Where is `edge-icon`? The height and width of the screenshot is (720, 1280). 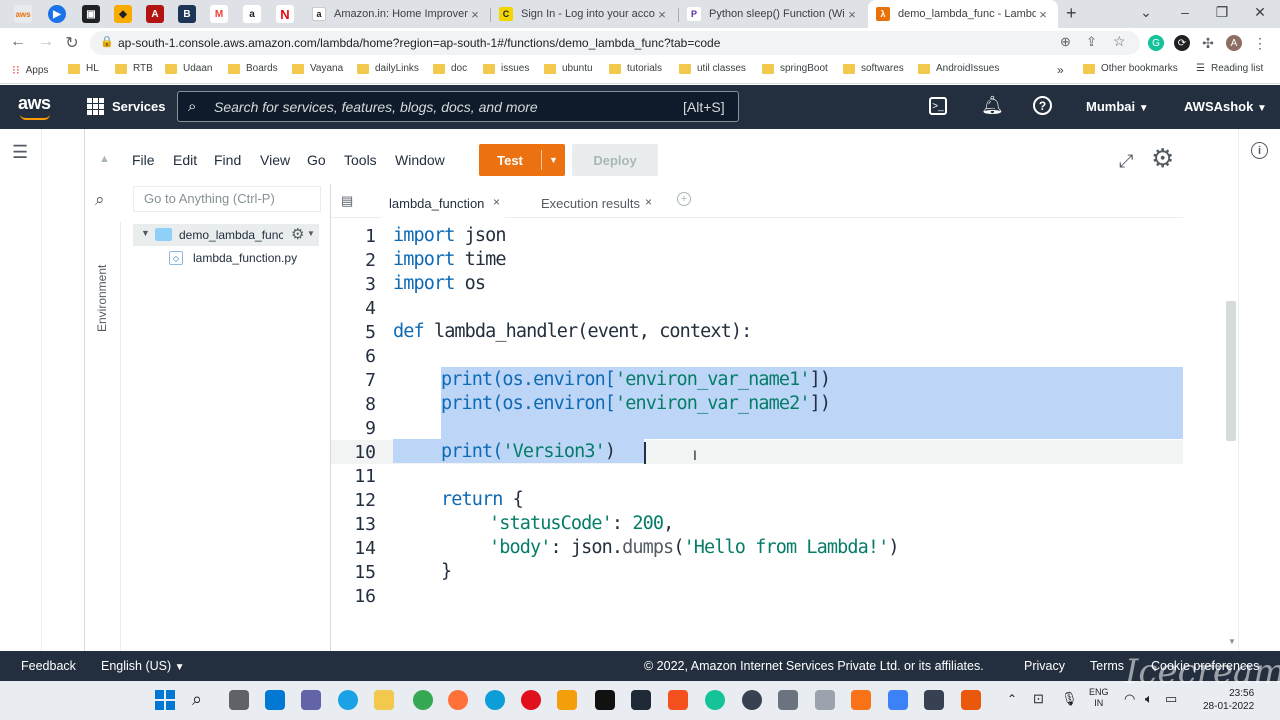 edge-icon is located at coordinates (495, 700).